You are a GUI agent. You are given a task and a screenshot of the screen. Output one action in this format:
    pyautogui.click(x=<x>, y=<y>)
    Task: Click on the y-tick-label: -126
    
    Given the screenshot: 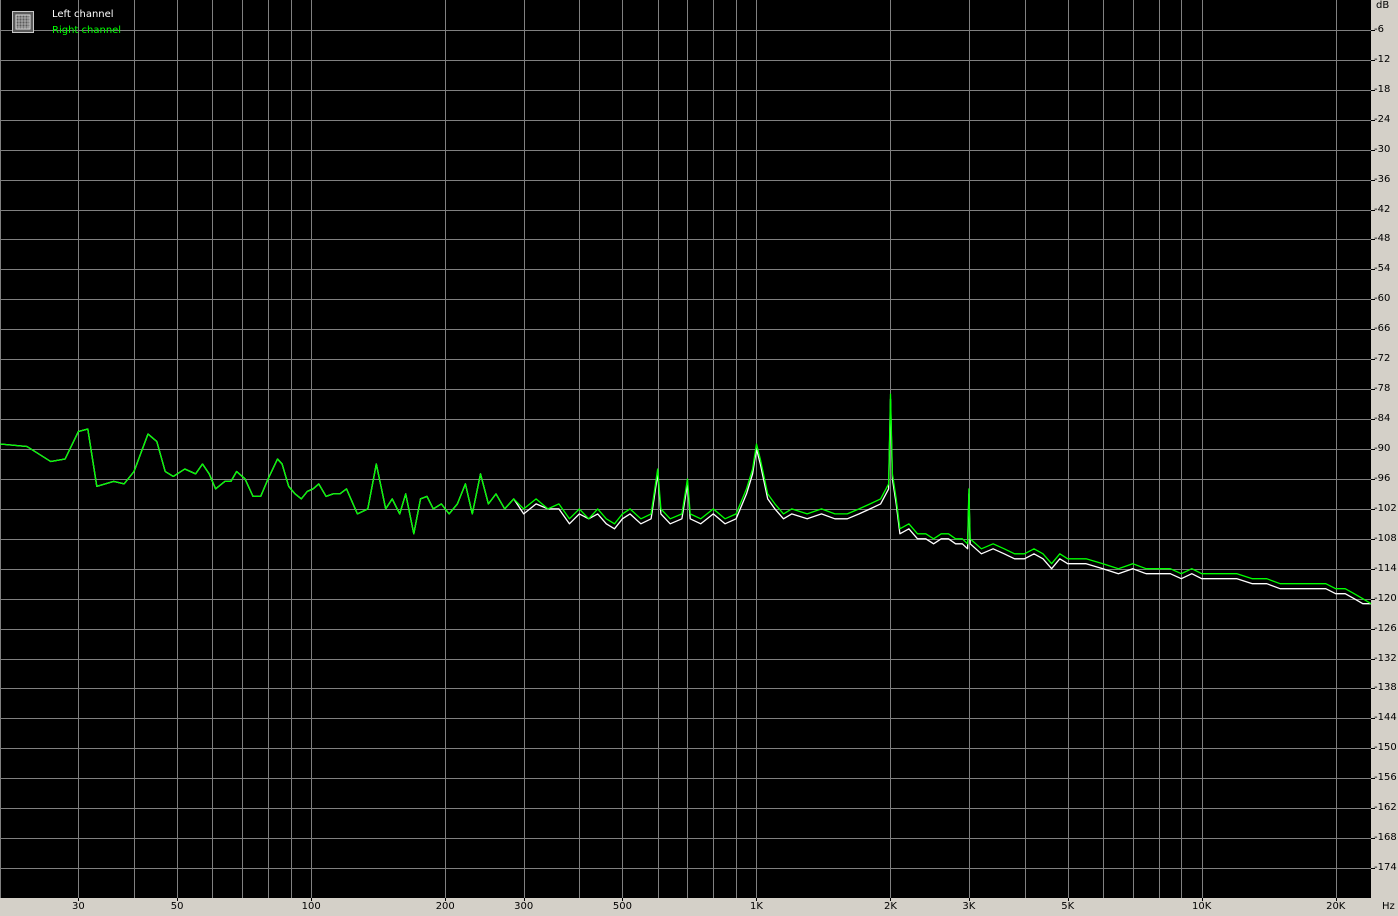 What is the action you would take?
    pyautogui.click(x=1385, y=628)
    